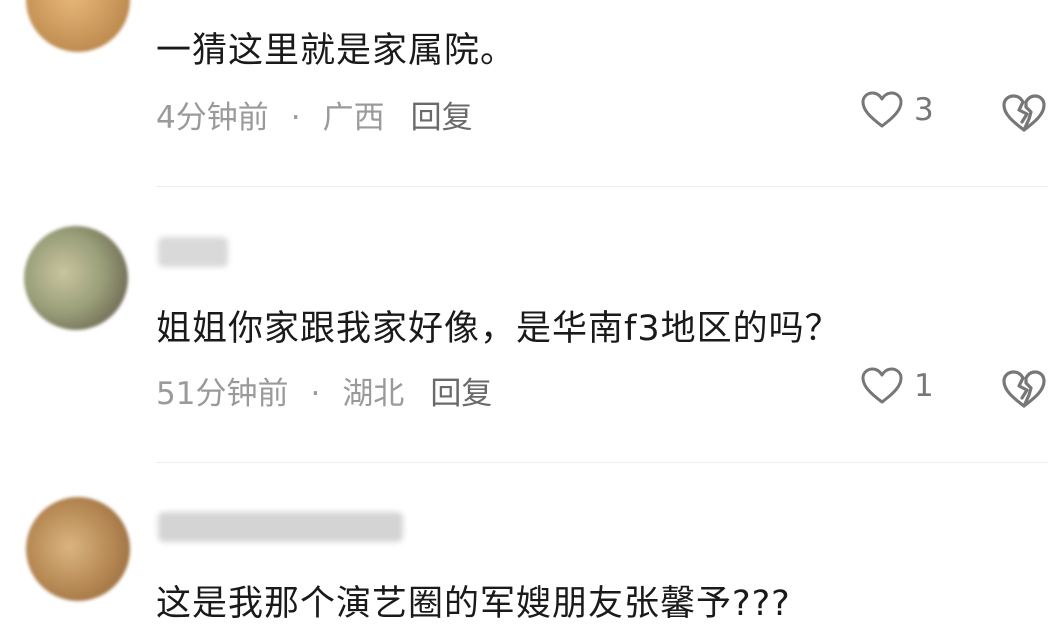 This screenshot has width=1048, height=633. I want to click on comment-text: 一猜这里就是家属院。, so click(336, 51).